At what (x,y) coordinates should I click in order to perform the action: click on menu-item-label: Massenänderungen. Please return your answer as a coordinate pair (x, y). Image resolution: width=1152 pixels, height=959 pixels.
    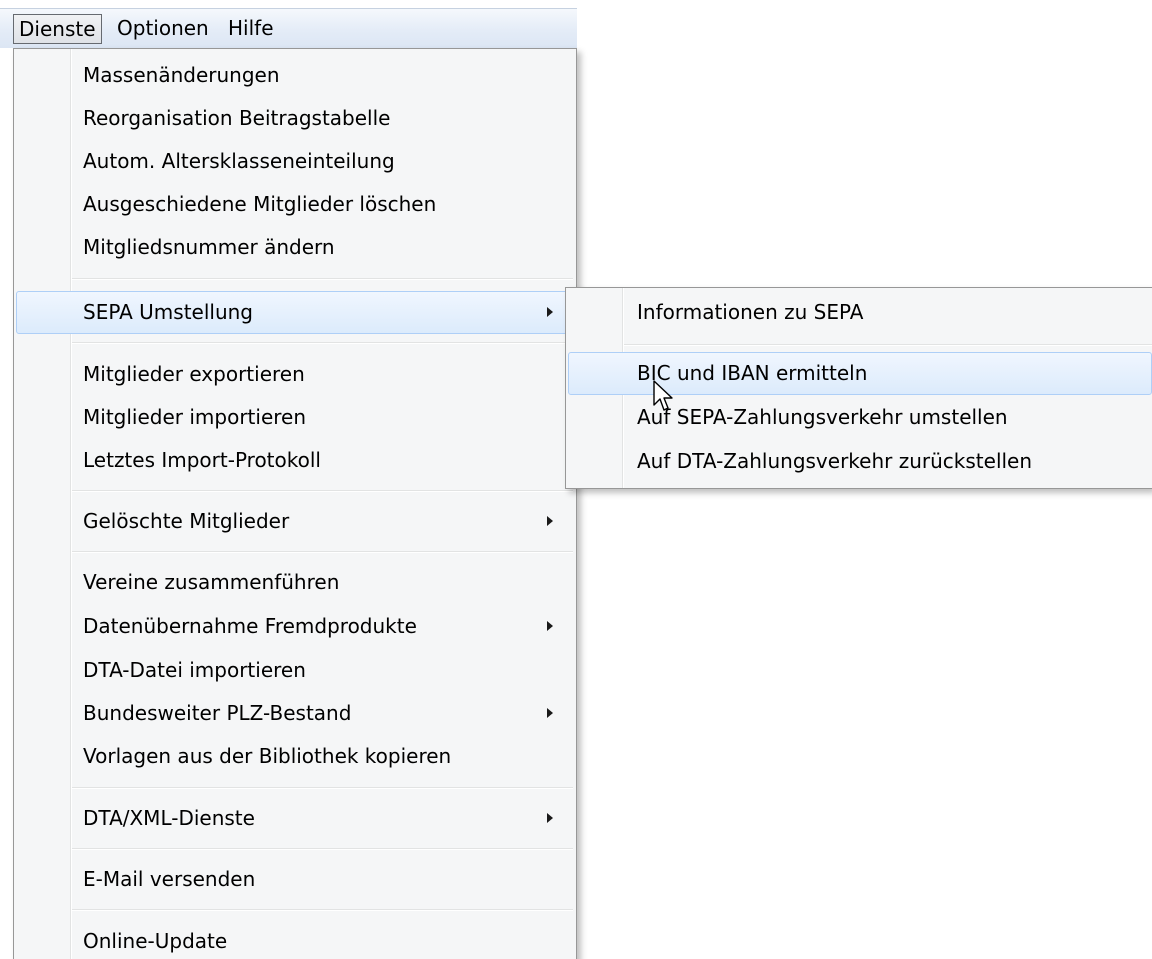
    Looking at the image, I should click on (181, 75).